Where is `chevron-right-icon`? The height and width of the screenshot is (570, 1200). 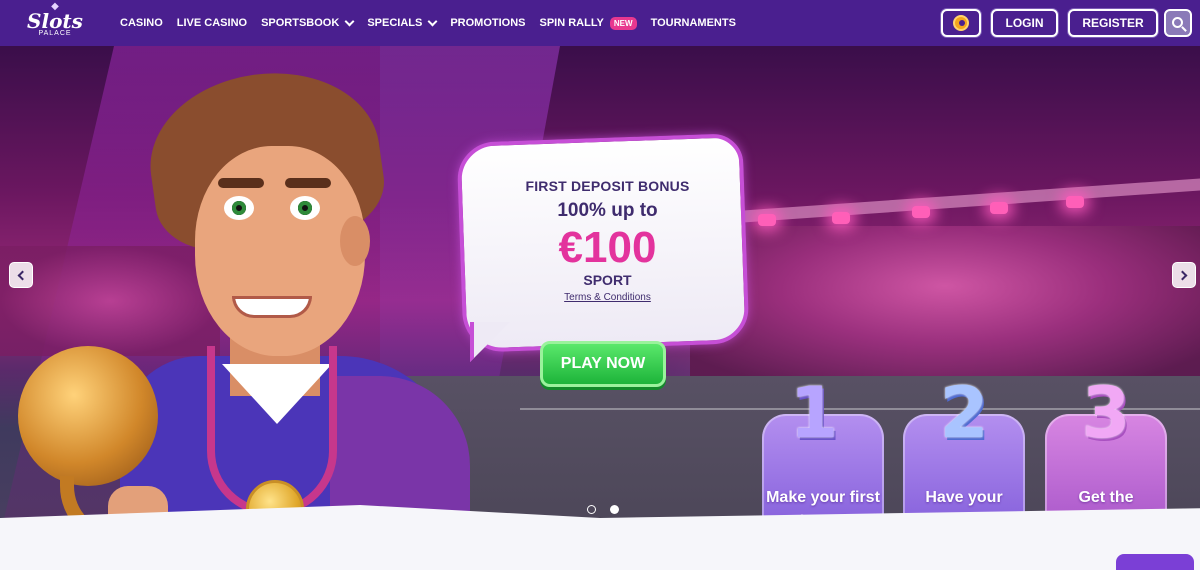 chevron-right-icon is located at coordinates (1182, 275).